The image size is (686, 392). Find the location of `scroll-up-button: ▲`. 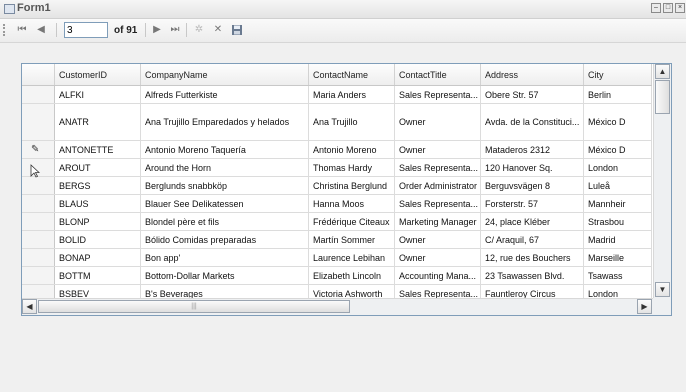

scroll-up-button: ▲ is located at coordinates (662, 71).